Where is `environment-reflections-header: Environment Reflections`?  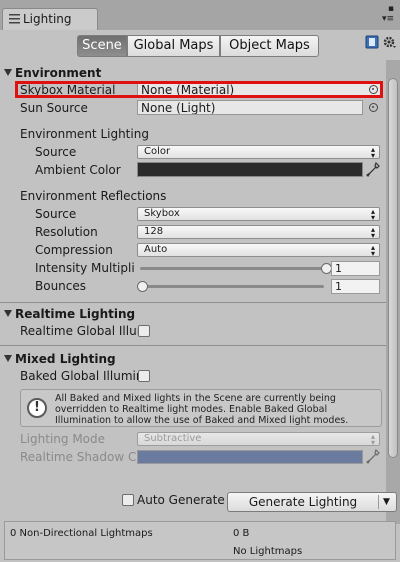
environment-reflections-header: Environment Reflections is located at coordinates (93, 196).